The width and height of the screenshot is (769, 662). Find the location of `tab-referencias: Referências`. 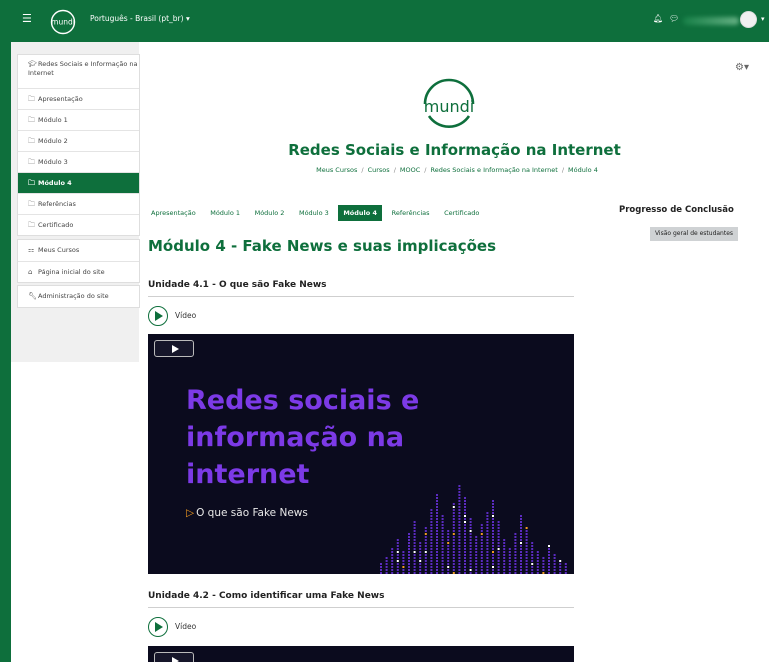

tab-referencias: Referências is located at coordinates (411, 213).